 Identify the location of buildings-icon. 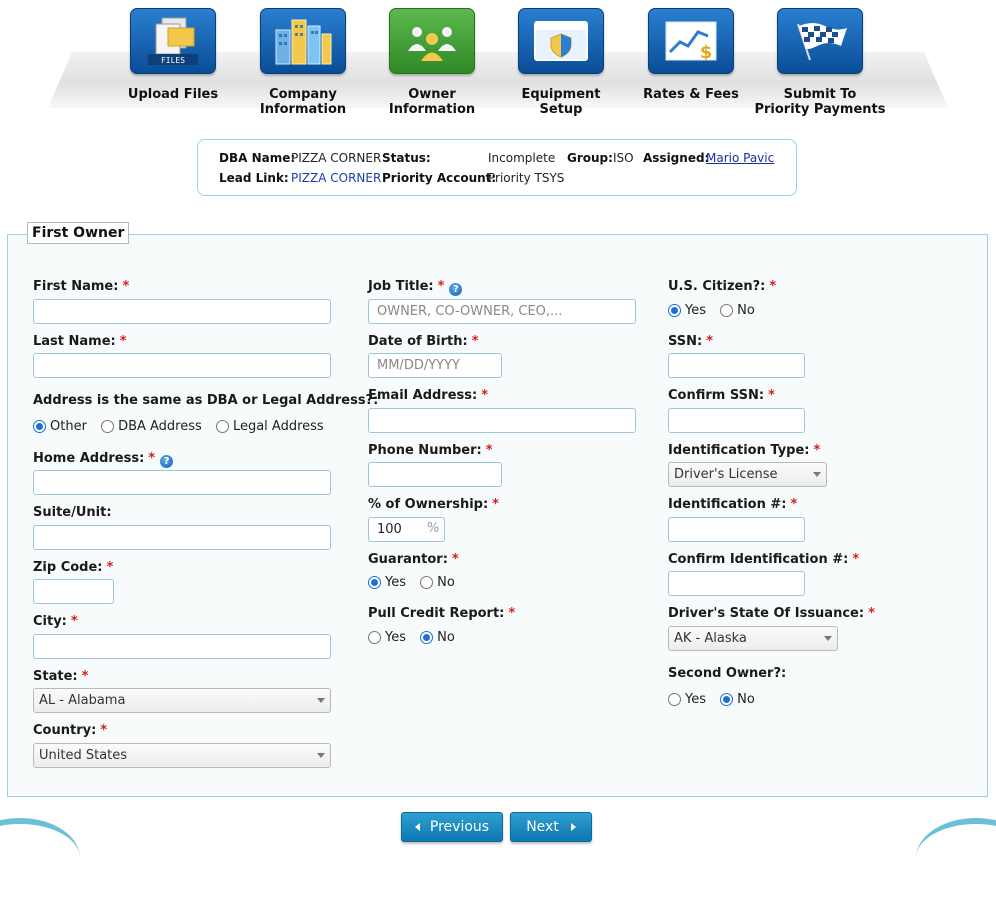
(303, 41).